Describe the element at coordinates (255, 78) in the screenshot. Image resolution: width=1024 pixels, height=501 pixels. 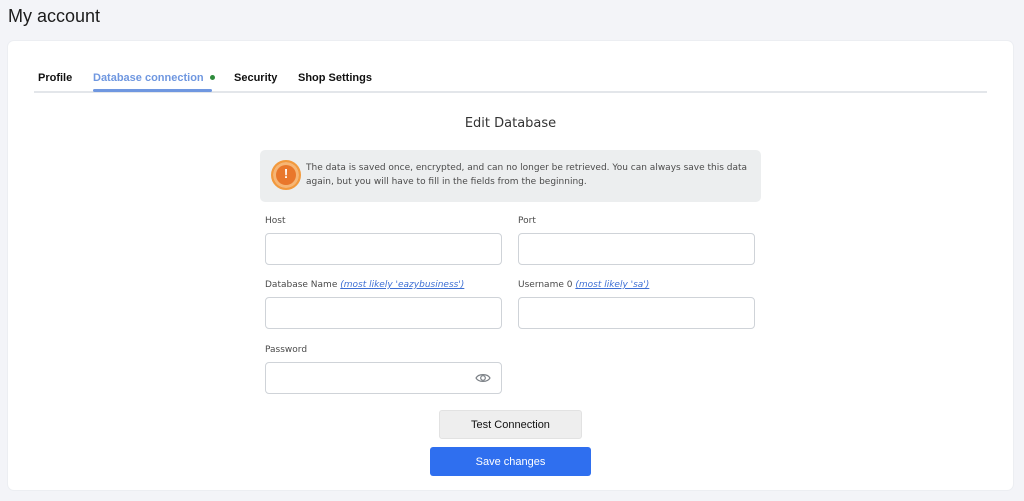
I see `tab-security: Security` at that location.